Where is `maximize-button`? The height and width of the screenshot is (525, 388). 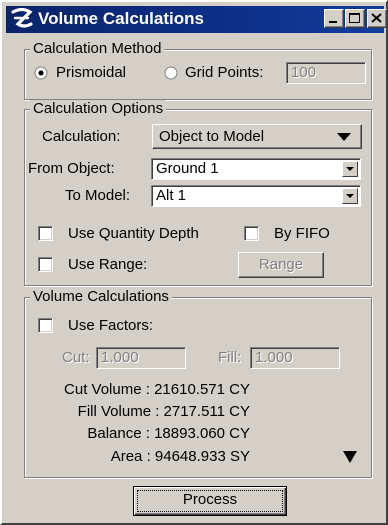 maximize-button is located at coordinates (355, 18).